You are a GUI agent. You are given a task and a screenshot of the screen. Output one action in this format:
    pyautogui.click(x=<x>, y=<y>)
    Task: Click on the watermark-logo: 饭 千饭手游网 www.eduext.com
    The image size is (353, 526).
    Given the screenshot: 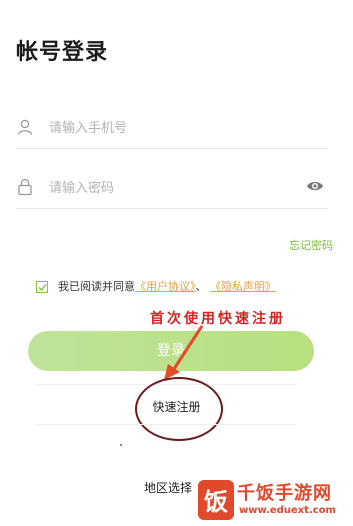 What is the action you would take?
    pyautogui.click(x=275, y=500)
    